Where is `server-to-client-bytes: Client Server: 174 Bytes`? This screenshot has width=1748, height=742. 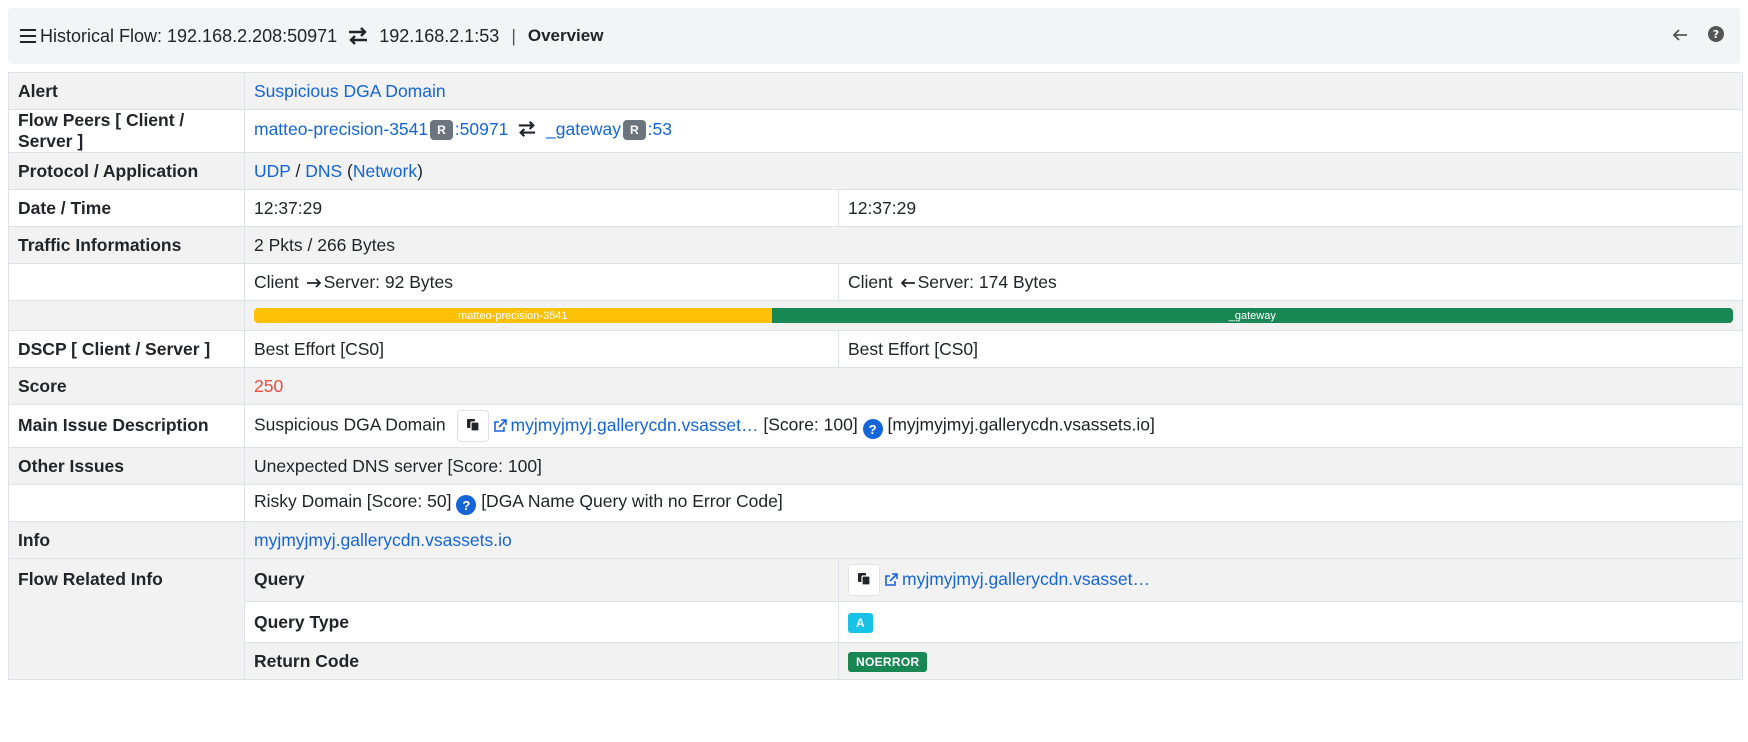
server-to-client-bytes: Client Server: 174 Bytes is located at coordinates (1290, 282).